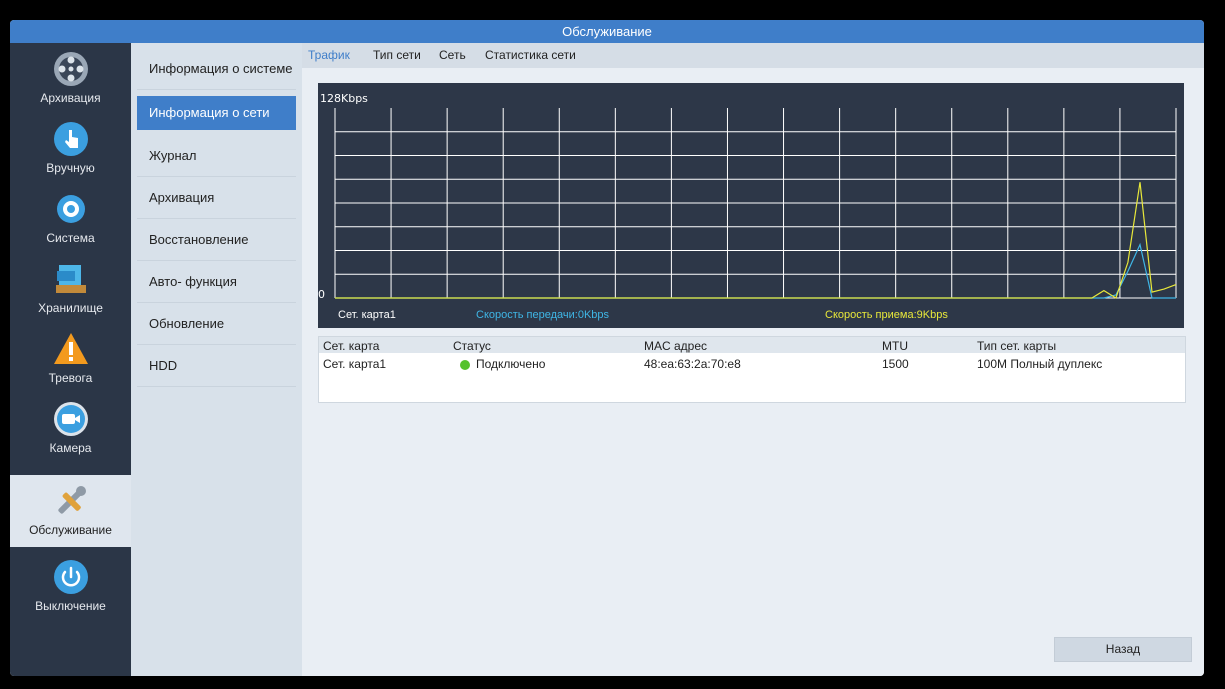 Image resolution: width=1225 pixels, height=689 pixels. What do you see at coordinates (676, 346) in the screenshot?
I see `col-header-mac: MAC адрес` at bounding box center [676, 346].